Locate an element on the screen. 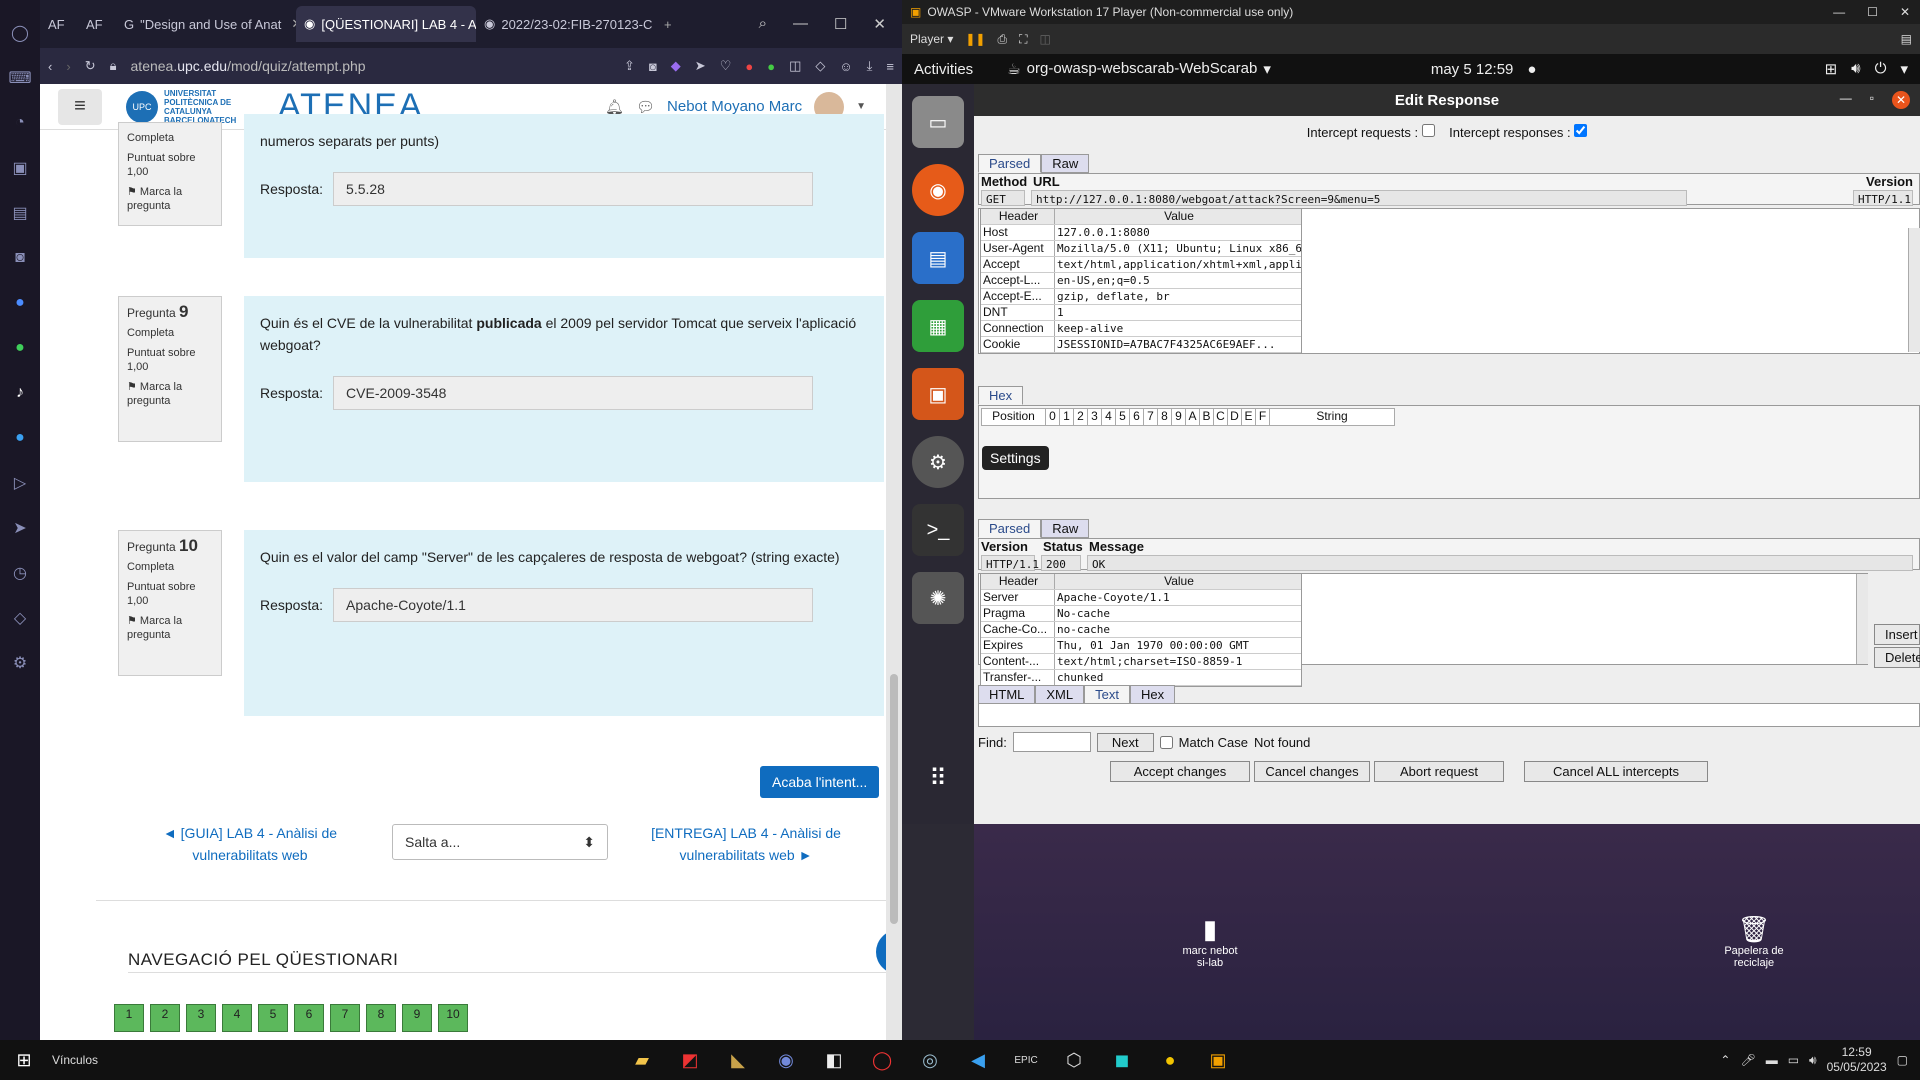 The width and height of the screenshot is (1920, 1080). camera-icon: ◙ is located at coordinates (653, 66).